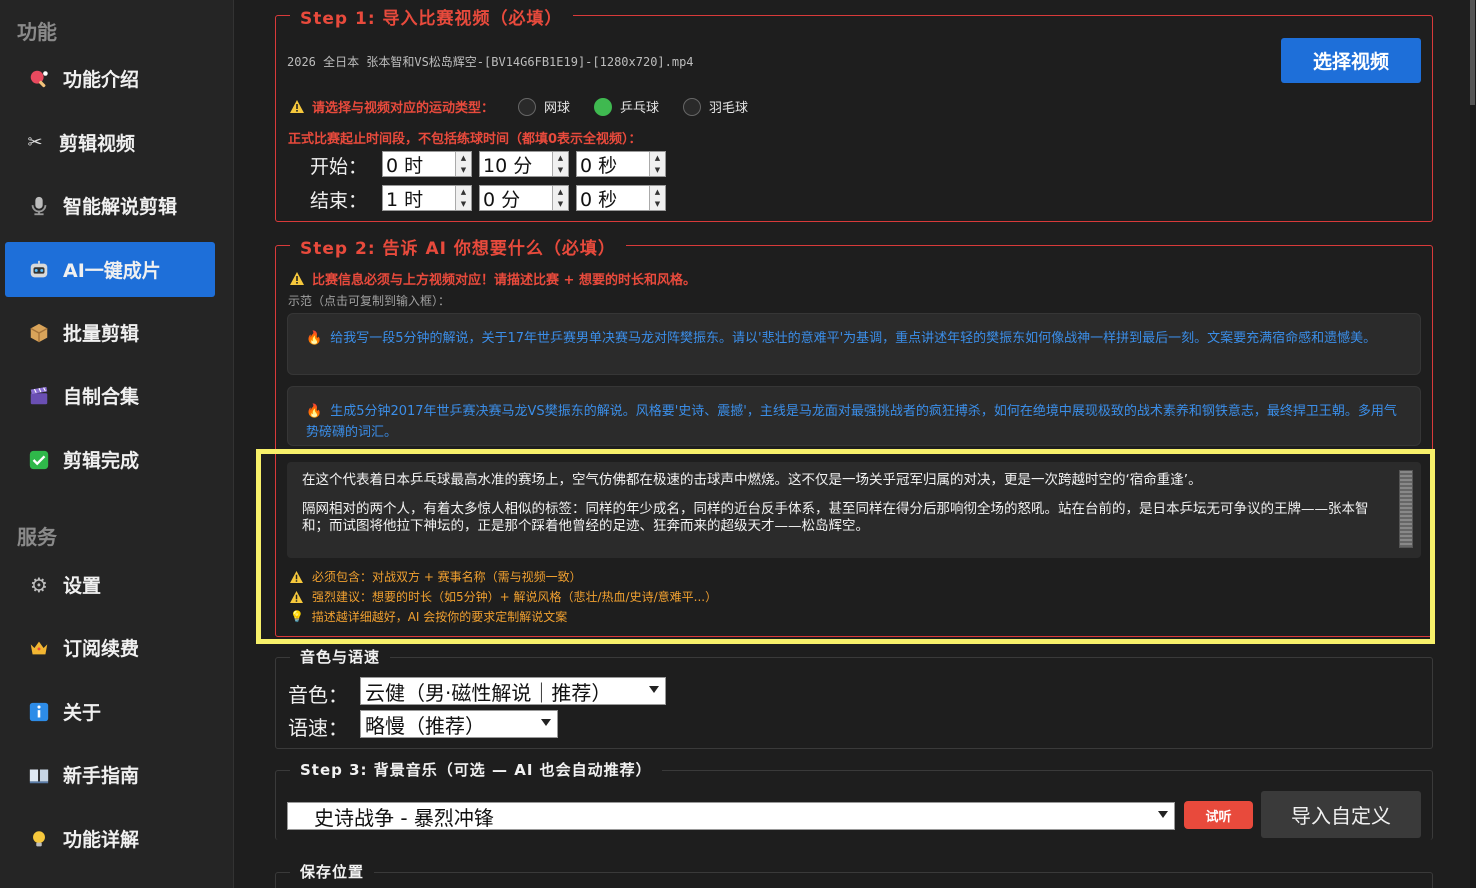 The image size is (1476, 888). I want to click on main-scrollbar, so click(1473, 444).